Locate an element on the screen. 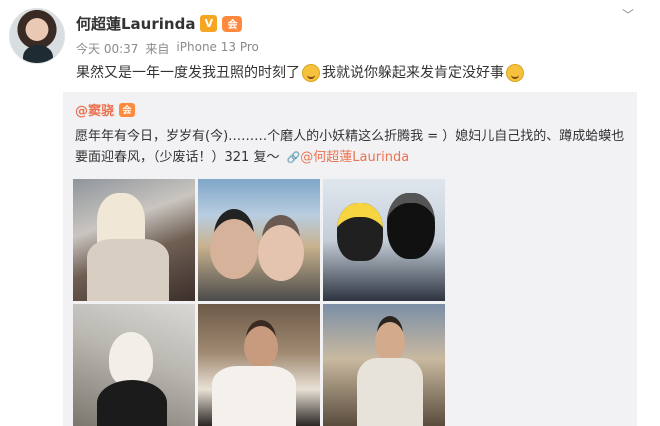  laugh-emoji-icon is located at coordinates (515, 73).